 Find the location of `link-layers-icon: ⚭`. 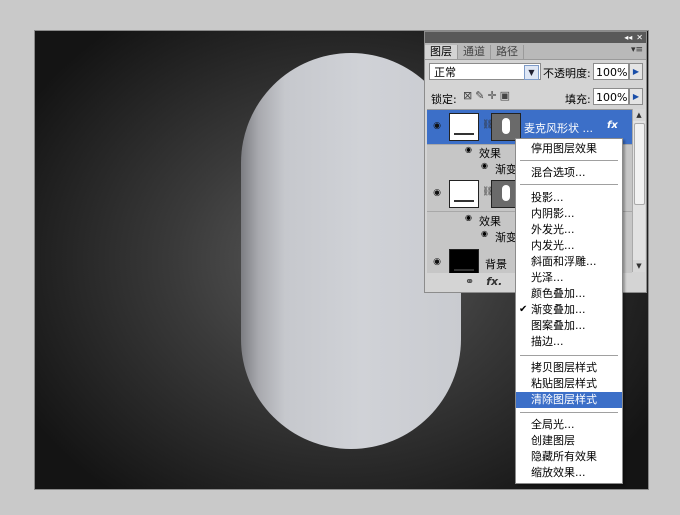

link-layers-icon: ⚭ is located at coordinates (469, 281).